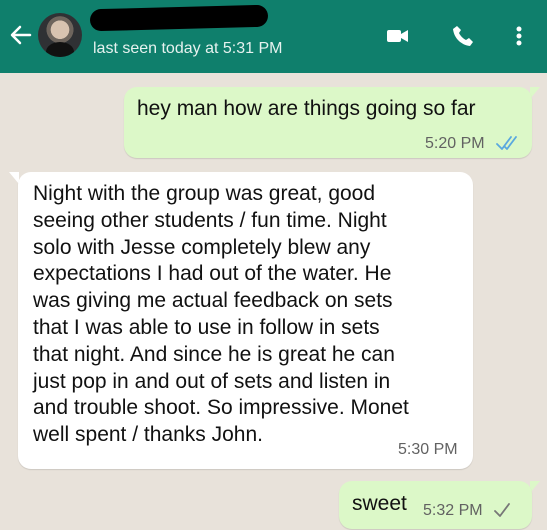 Image resolution: width=547 pixels, height=530 pixels. Describe the element at coordinates (455, 143) in the screenshot. I see `message-time: 5:20 PM` at that location.